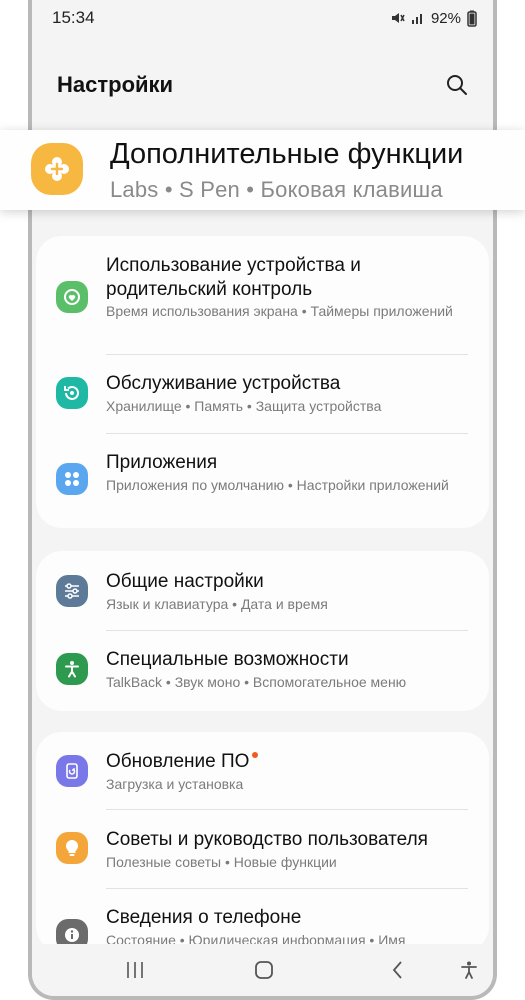  I want to click on list-item-title: Приложения, so click(162, 462).